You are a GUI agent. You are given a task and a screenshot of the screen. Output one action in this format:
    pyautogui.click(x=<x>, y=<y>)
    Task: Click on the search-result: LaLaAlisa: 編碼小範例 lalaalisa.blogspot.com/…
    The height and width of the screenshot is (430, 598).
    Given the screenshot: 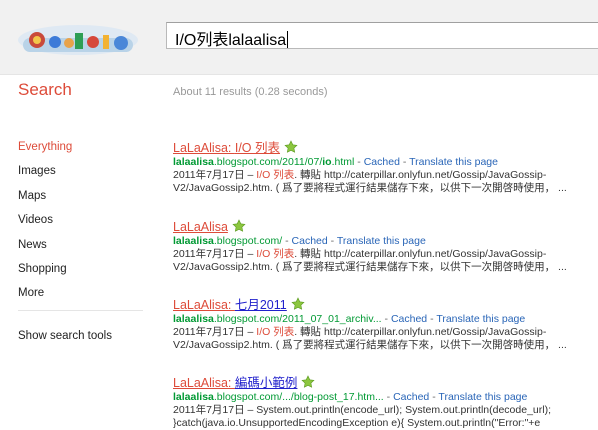 What is the action you would take?
    pyautogui.click(x=385, y=402)
    